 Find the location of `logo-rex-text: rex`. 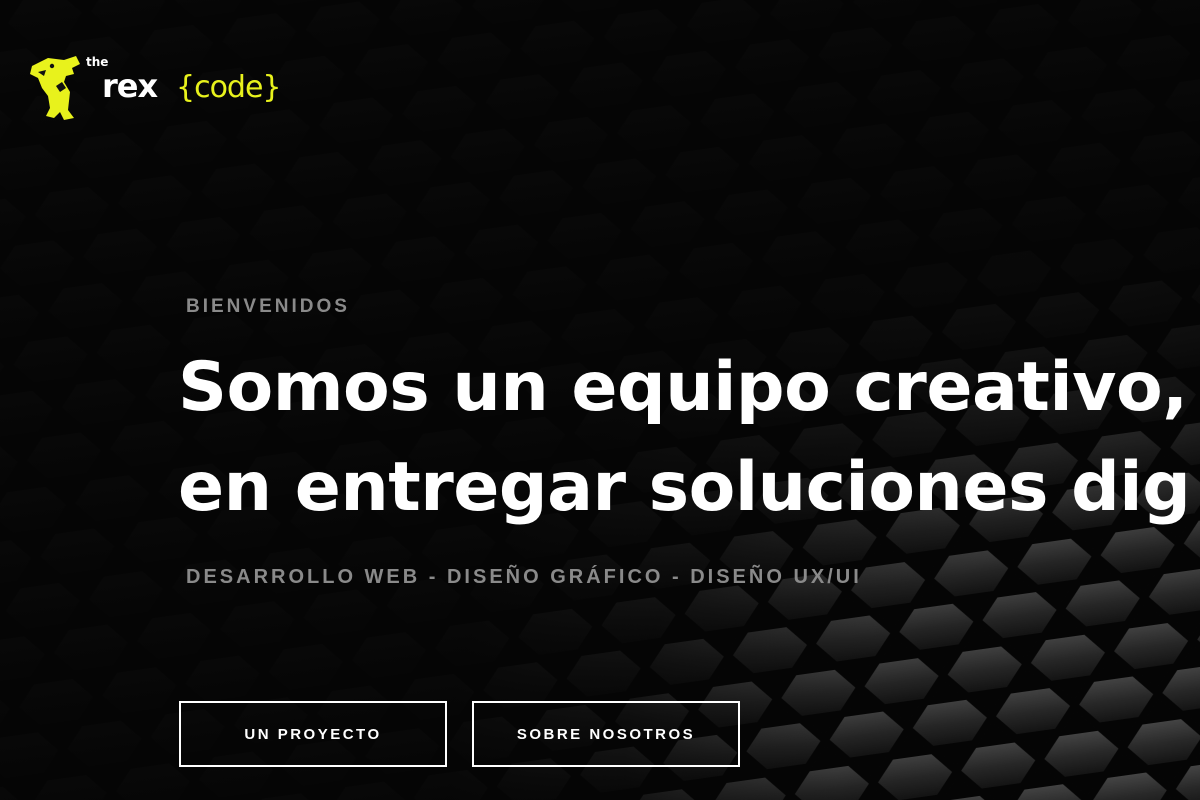

logo-rex-text: rex is located at coordinates (130, 86).